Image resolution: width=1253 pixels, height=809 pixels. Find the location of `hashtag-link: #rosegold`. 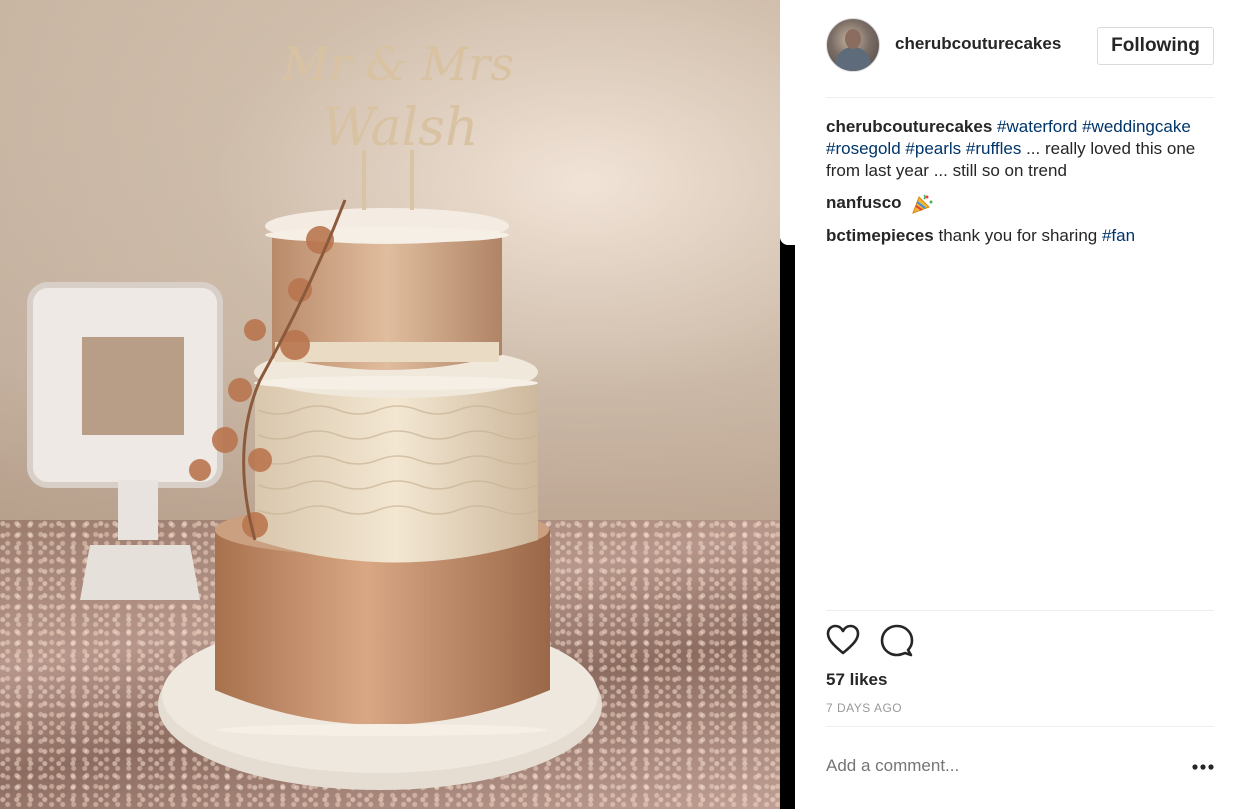

hashtag-link: #rosegold is located at coordinates (863, 148).